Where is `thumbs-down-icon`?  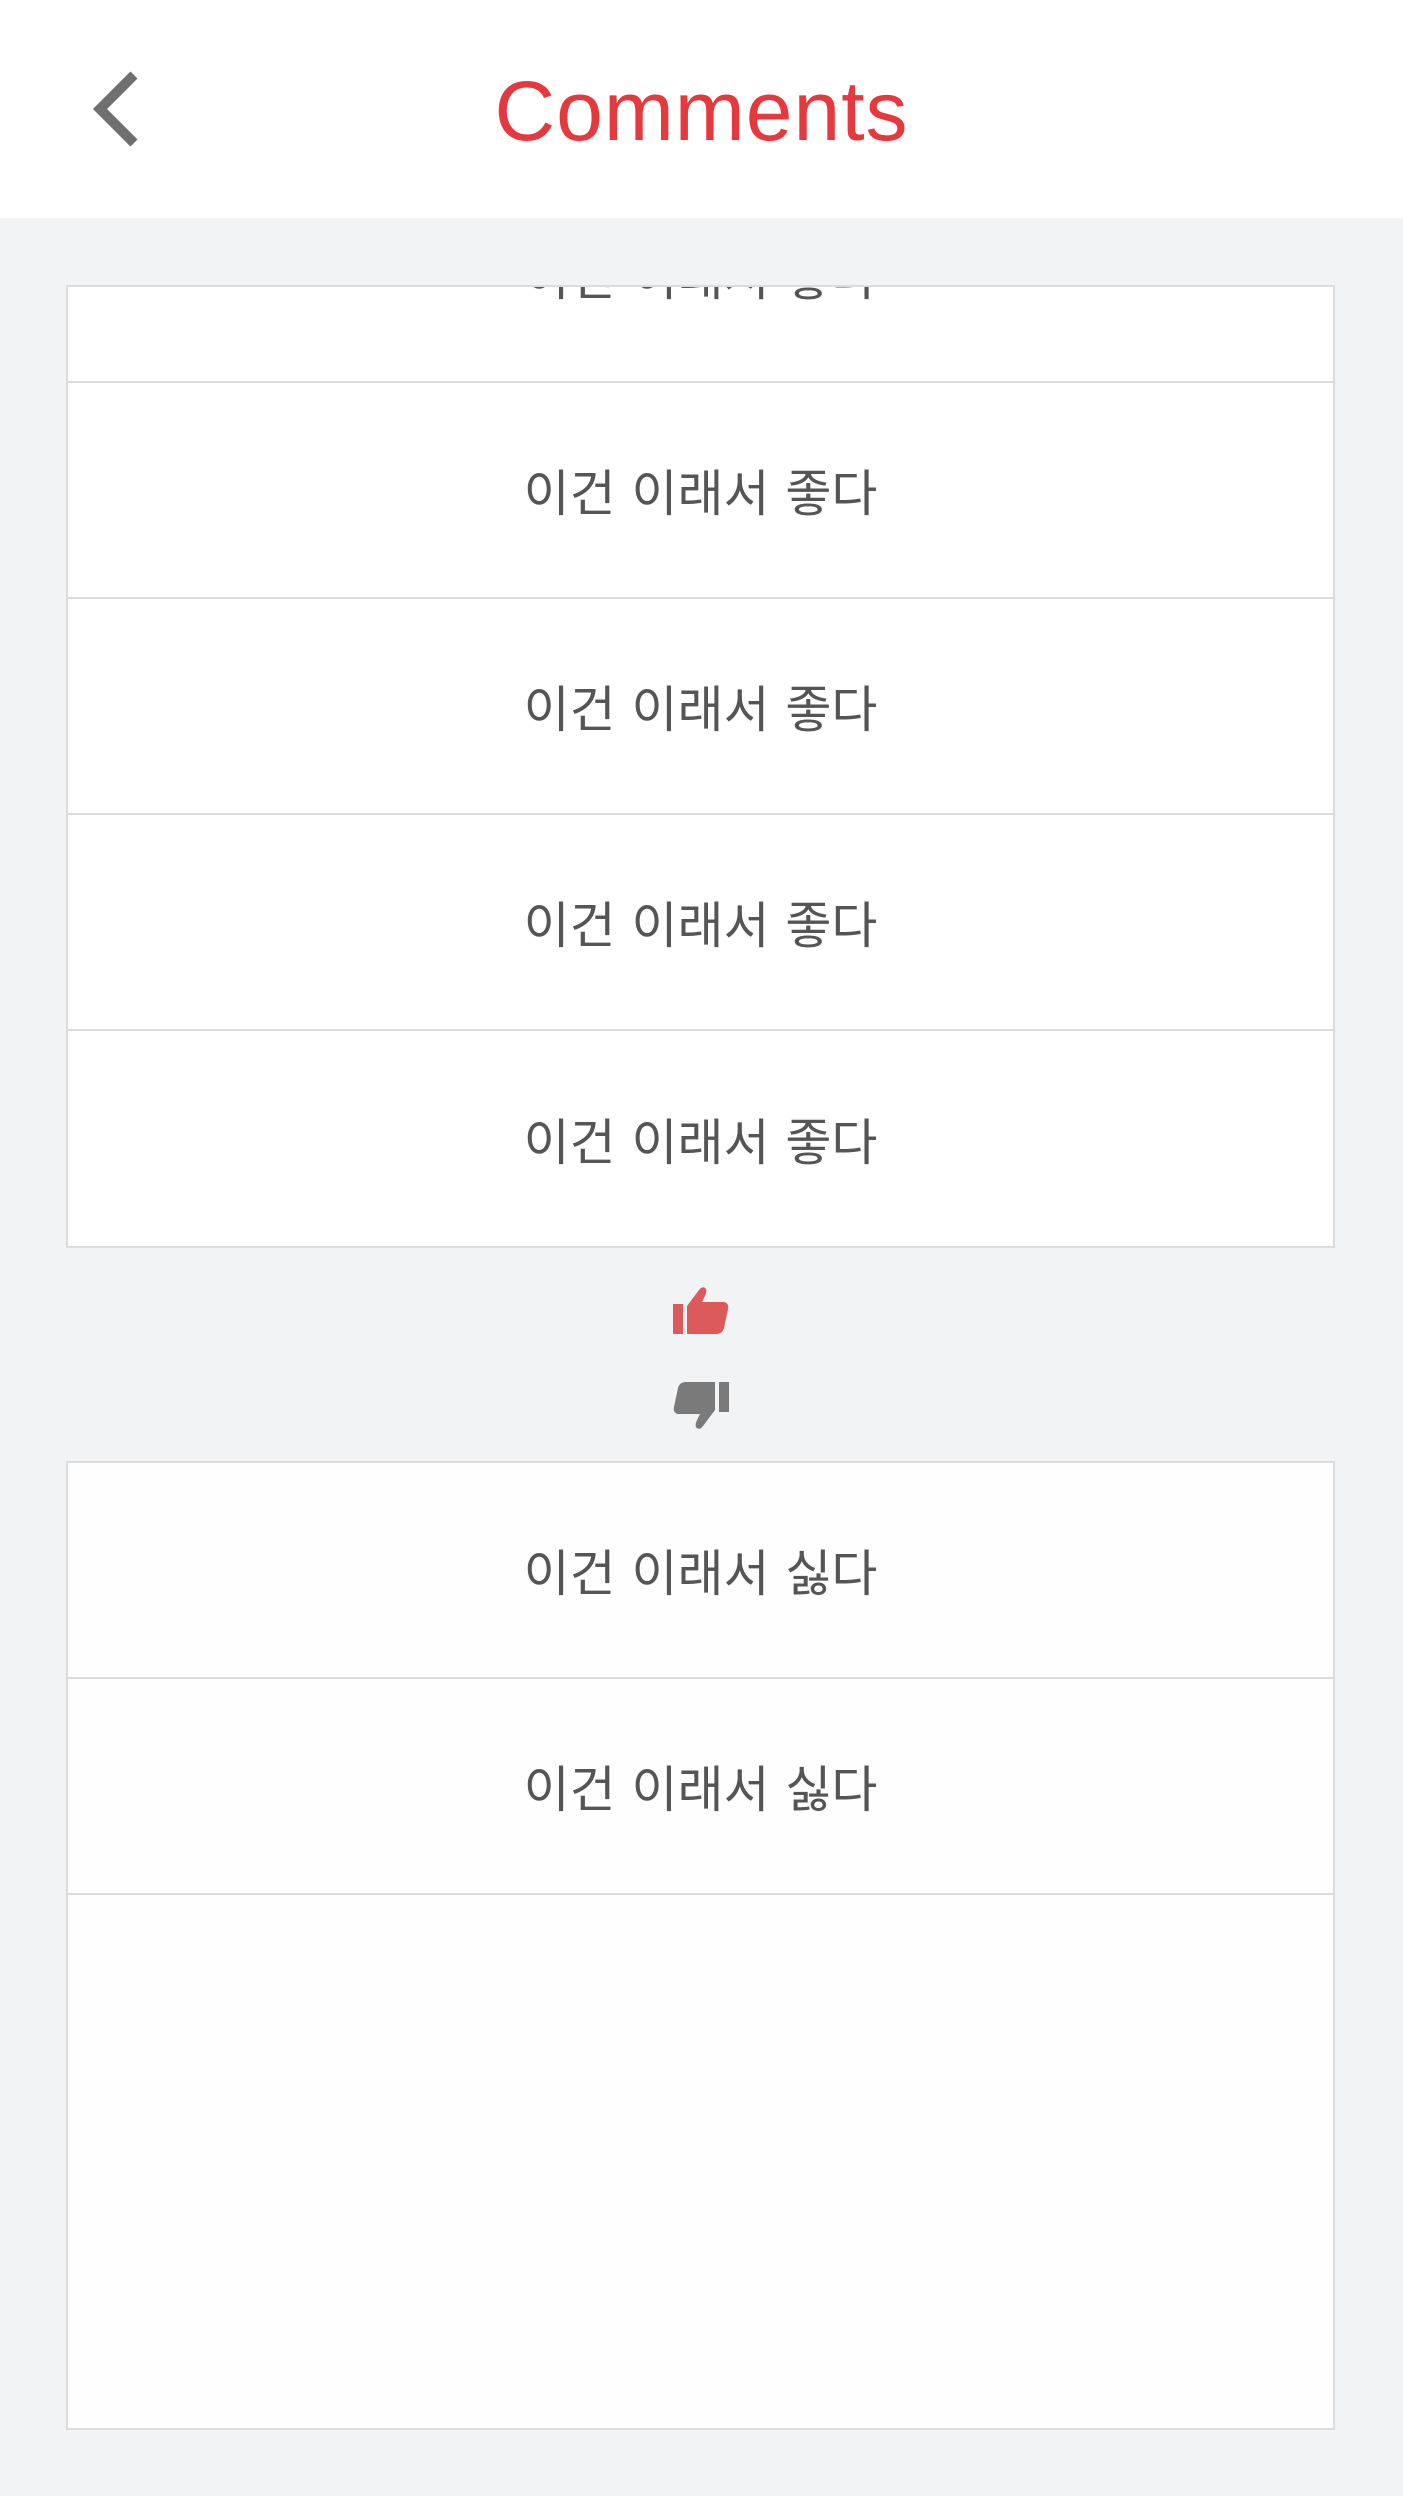 thumbs-down-icon is located at coordinates (701, 1405).